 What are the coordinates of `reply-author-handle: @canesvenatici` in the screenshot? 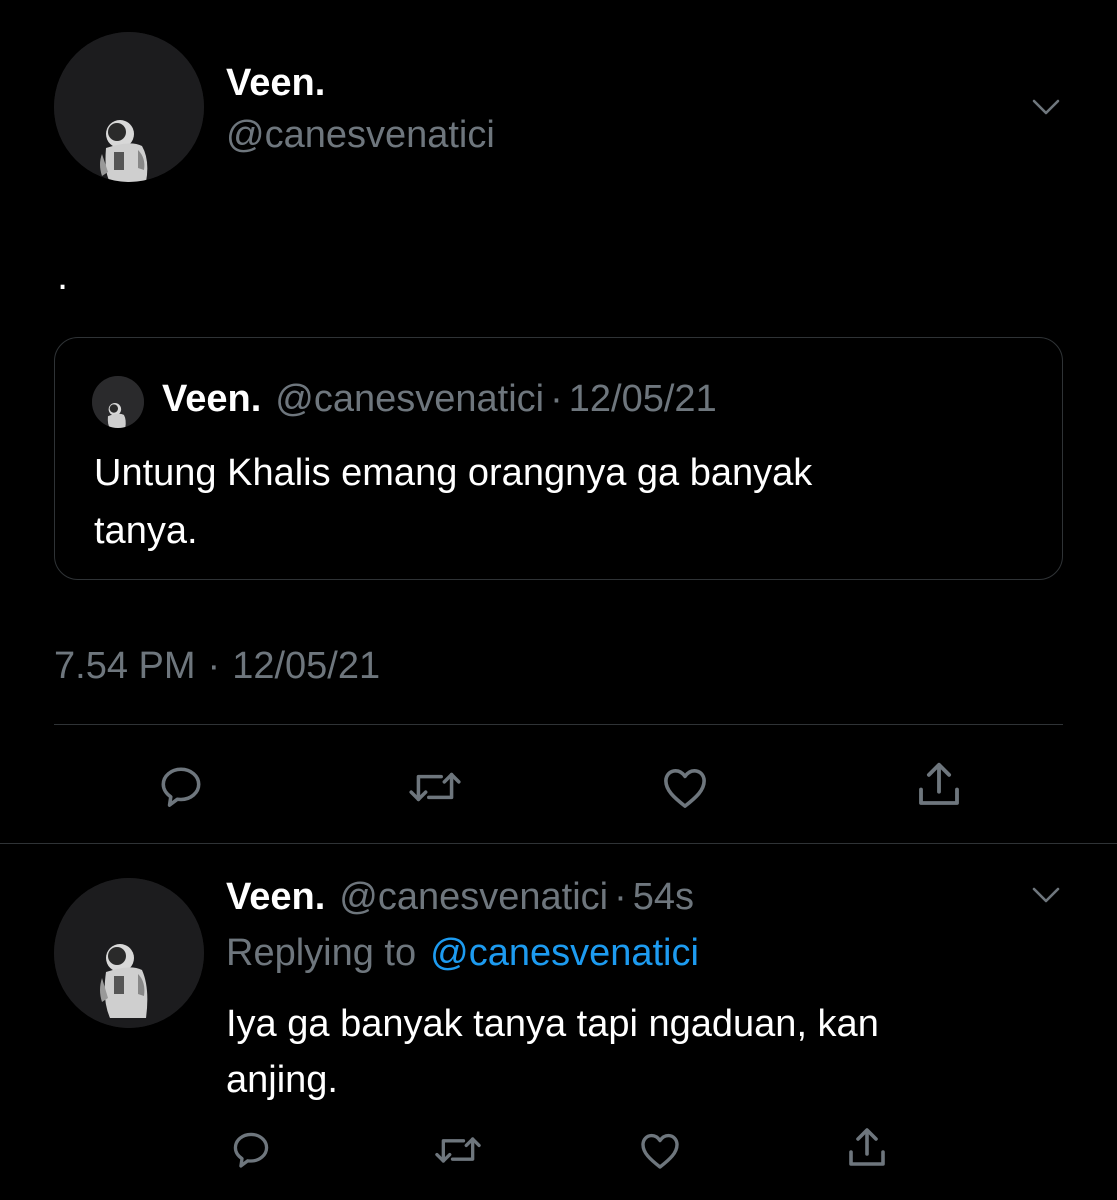 It's located at (473, 897).